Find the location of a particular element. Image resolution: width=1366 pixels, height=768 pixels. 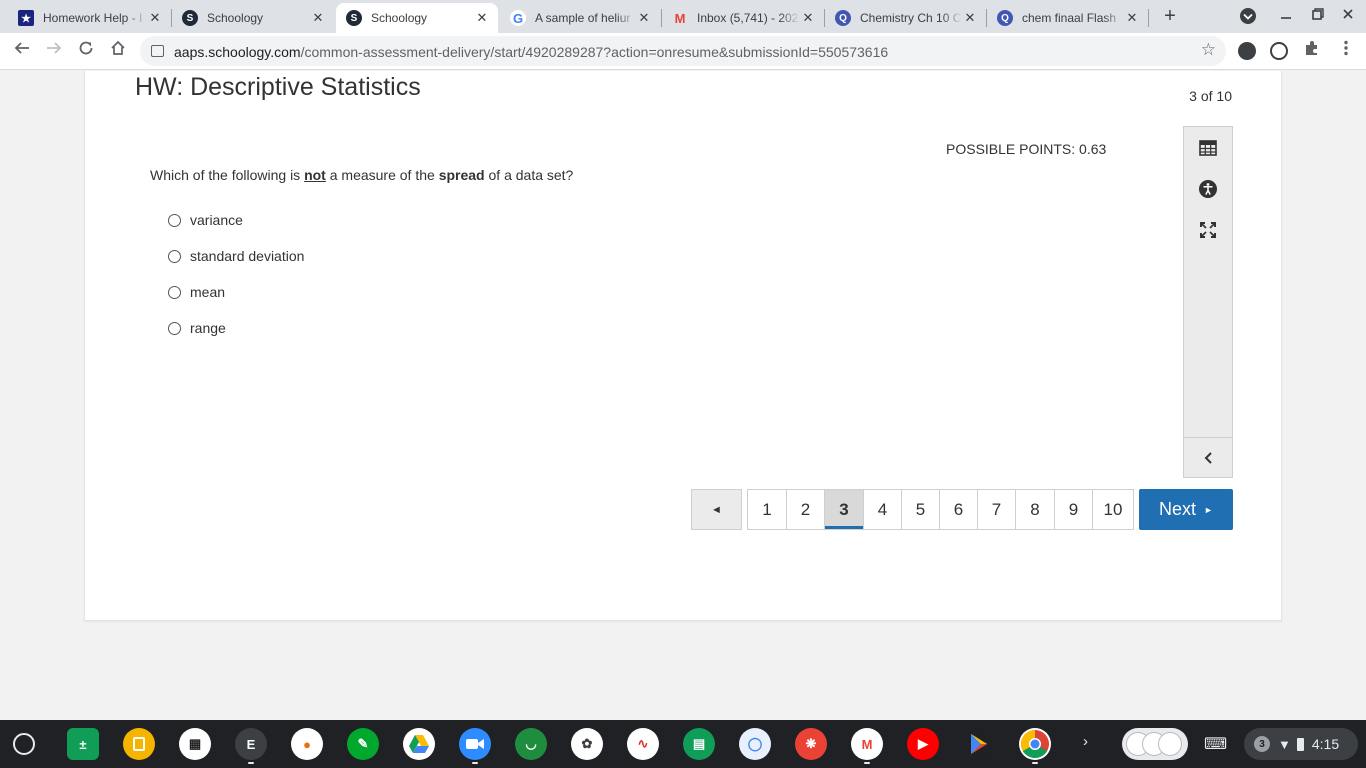

back-arrow-icon is located at coordinates (22, 51).